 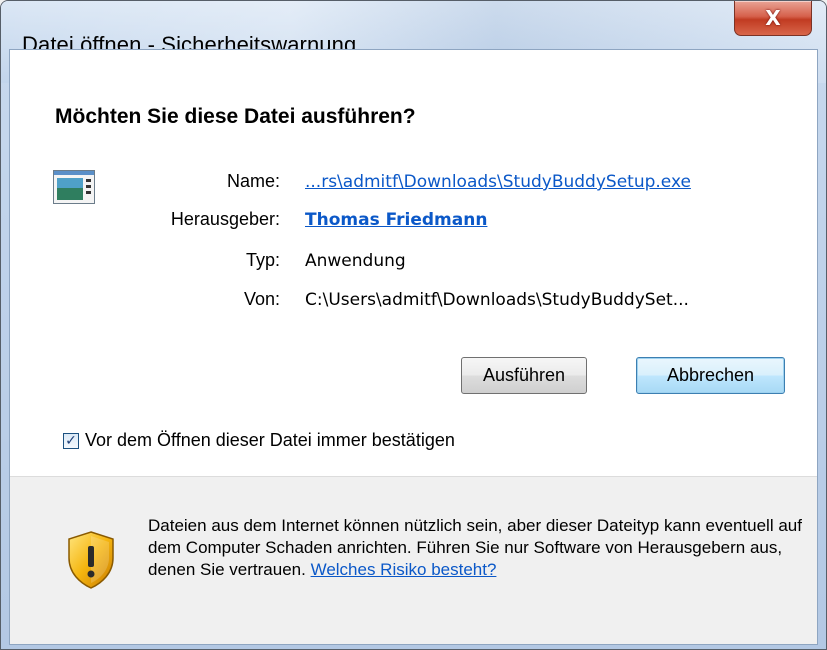 What do you see at coordinates (262, 260) in the screenshot?
I see `type-label: Typ:` at bounding box center [262, 260].